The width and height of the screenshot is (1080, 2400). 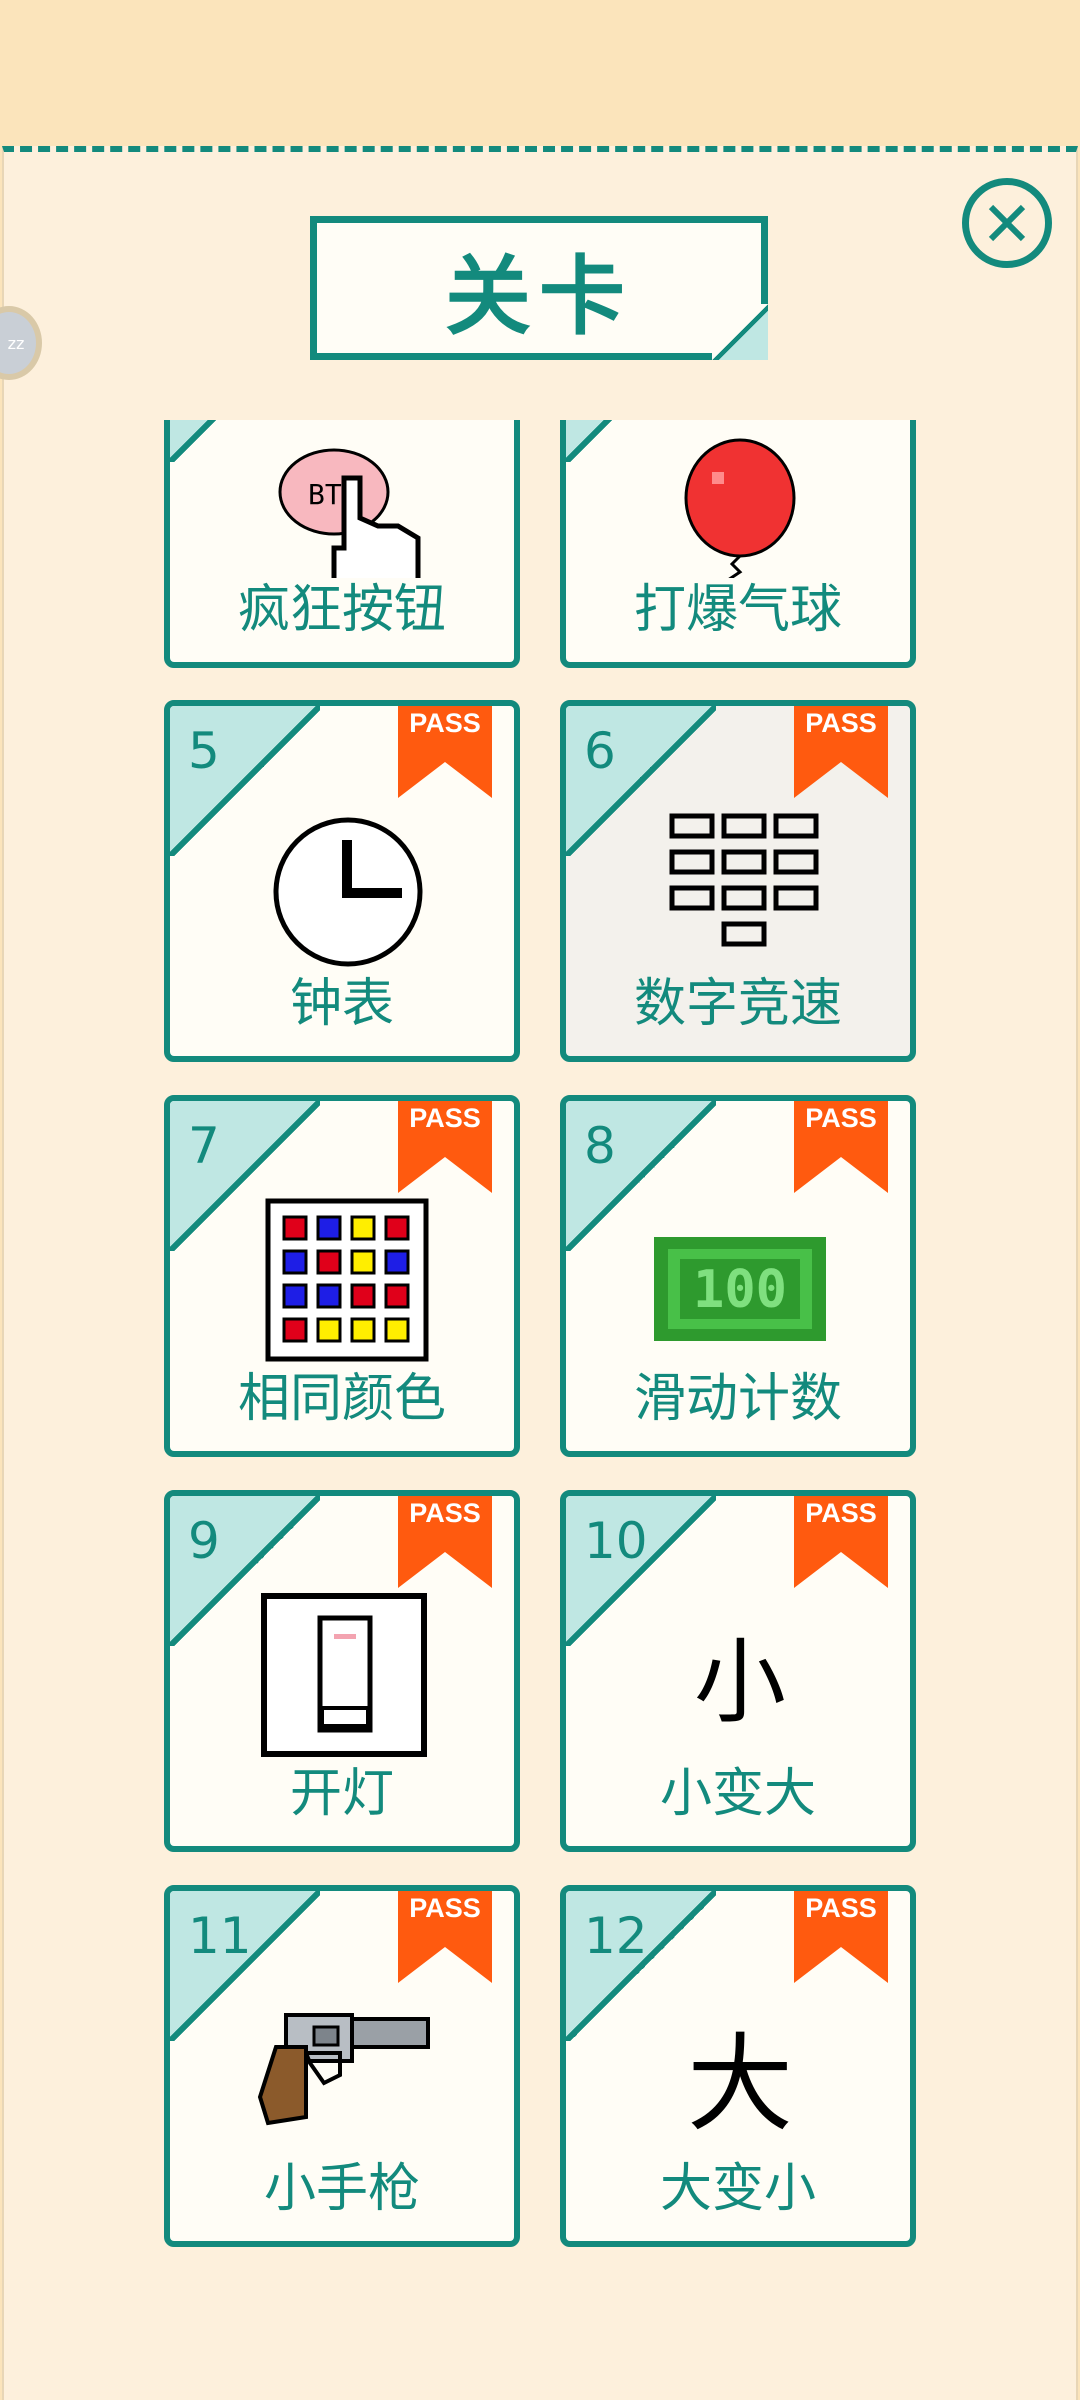 I want to click on level-card-7: 7 PASS 相同颜色, so click(x=342, y=1276).